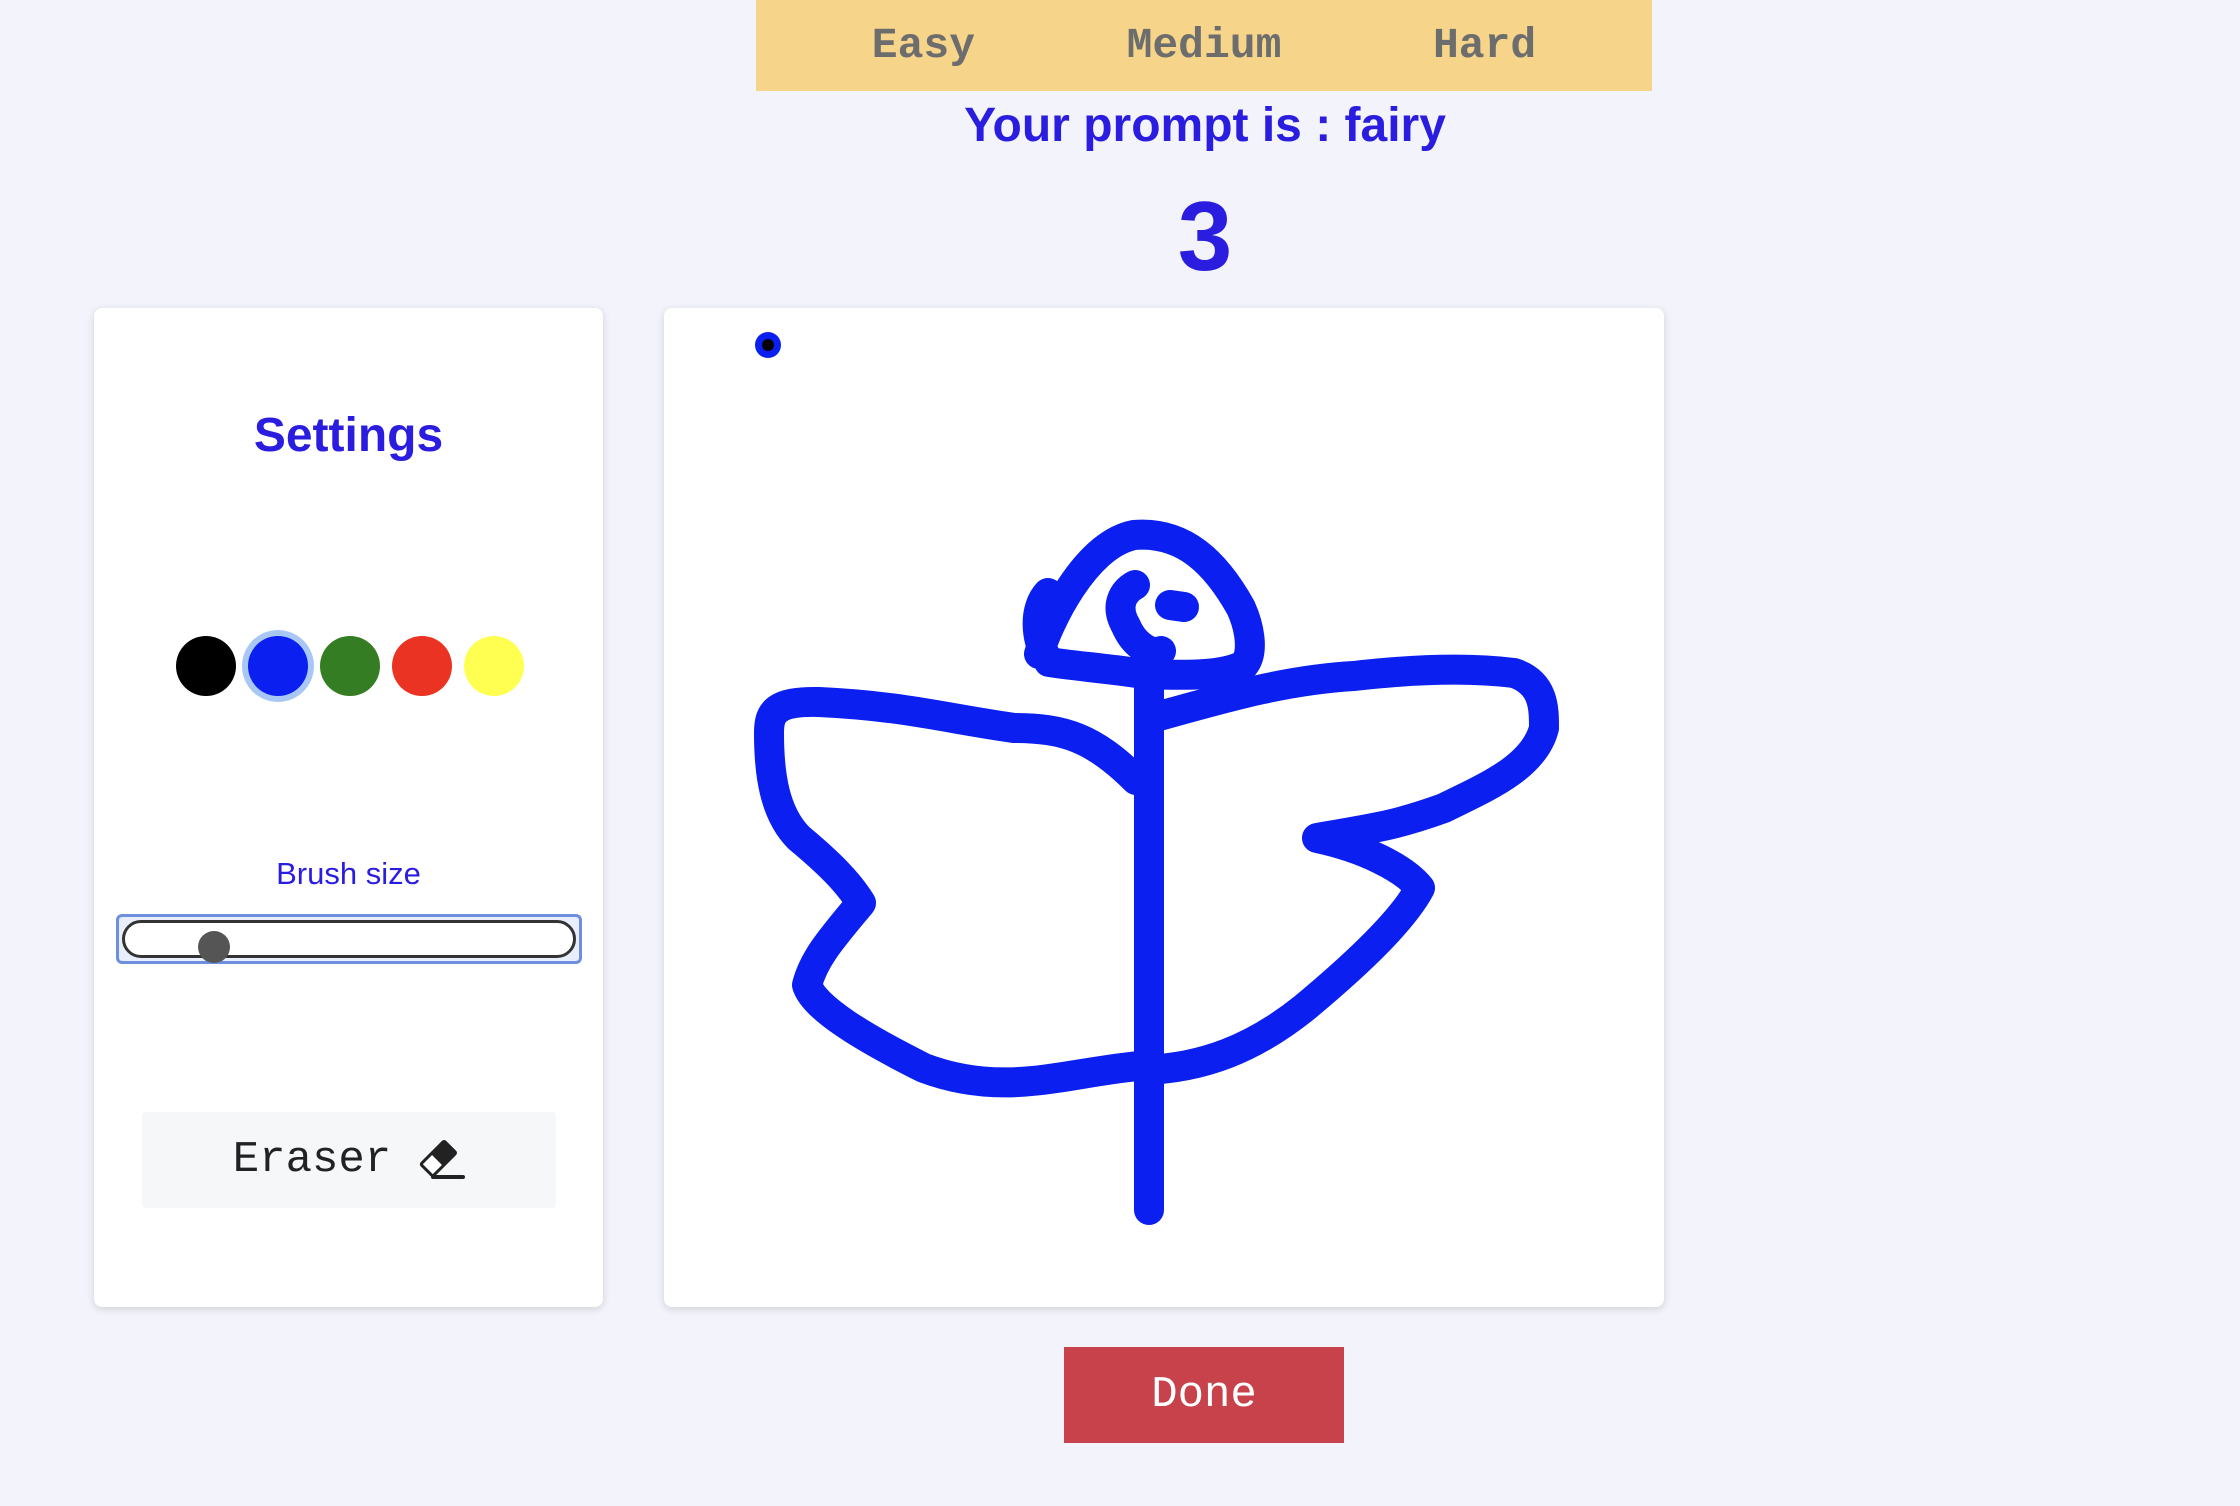  I want to click on color-swatches, so click(350, 666).